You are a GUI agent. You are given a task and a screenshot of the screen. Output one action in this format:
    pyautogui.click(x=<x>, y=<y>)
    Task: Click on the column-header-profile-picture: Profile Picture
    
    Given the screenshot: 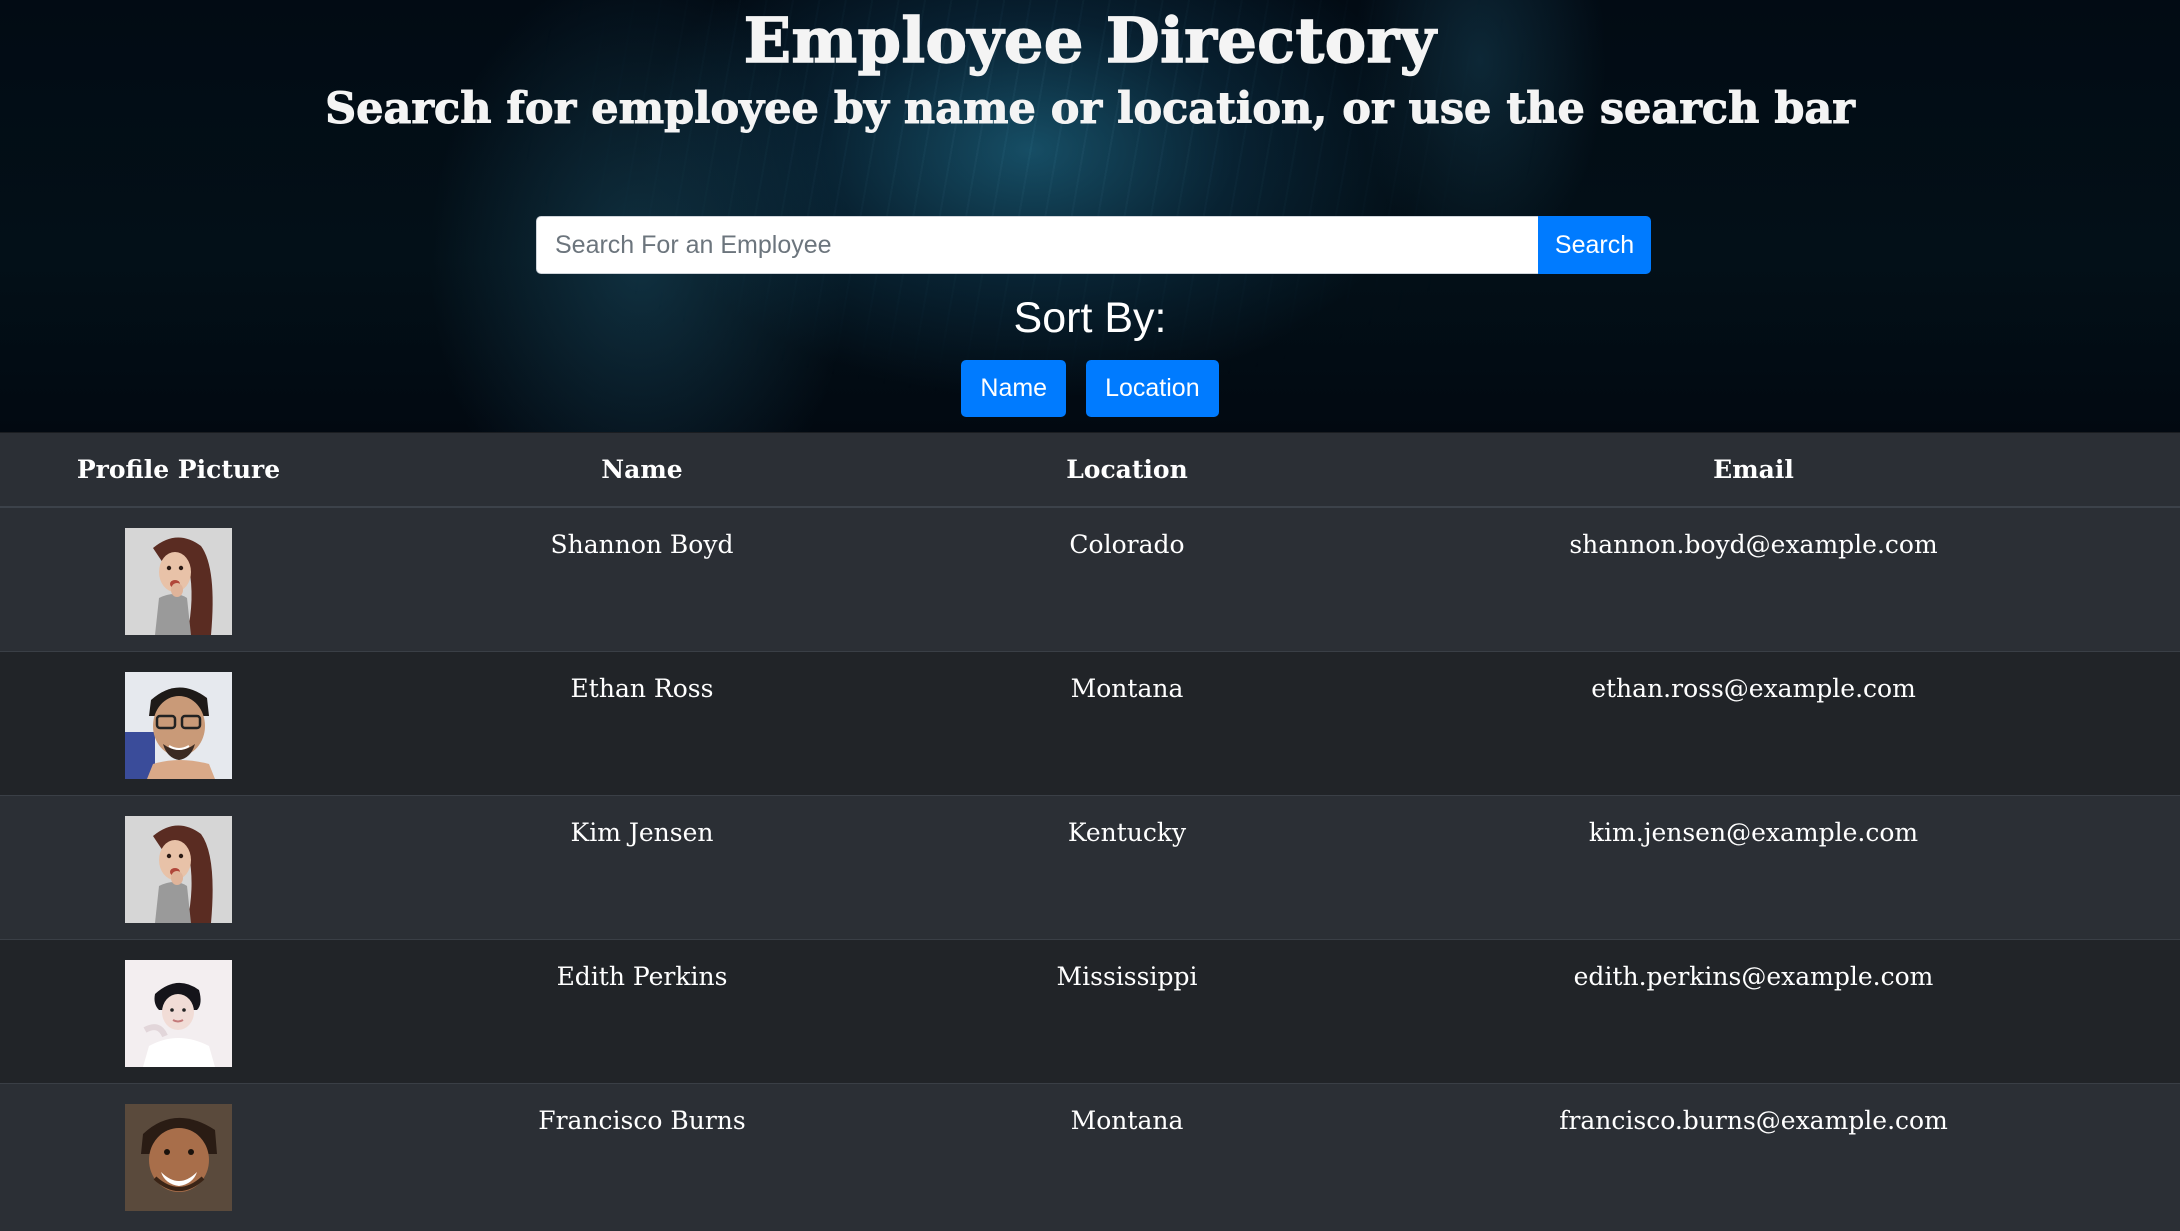 What is the action you would take?
    pyautogui.click(x=178, y=470)
    